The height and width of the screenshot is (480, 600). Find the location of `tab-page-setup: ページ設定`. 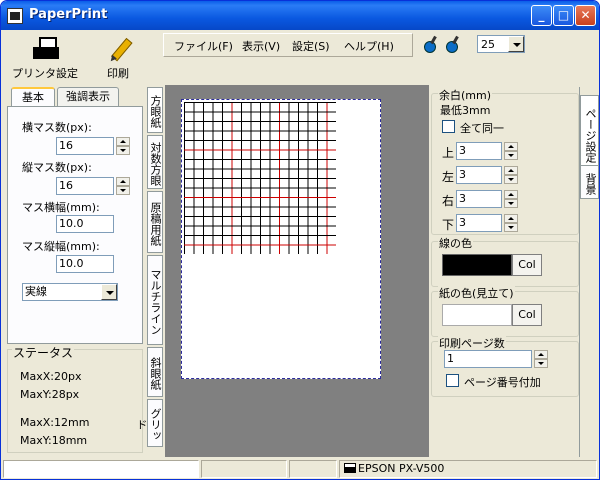

tab-page-setup: ページ設定 is located at coordinates (589, 134).